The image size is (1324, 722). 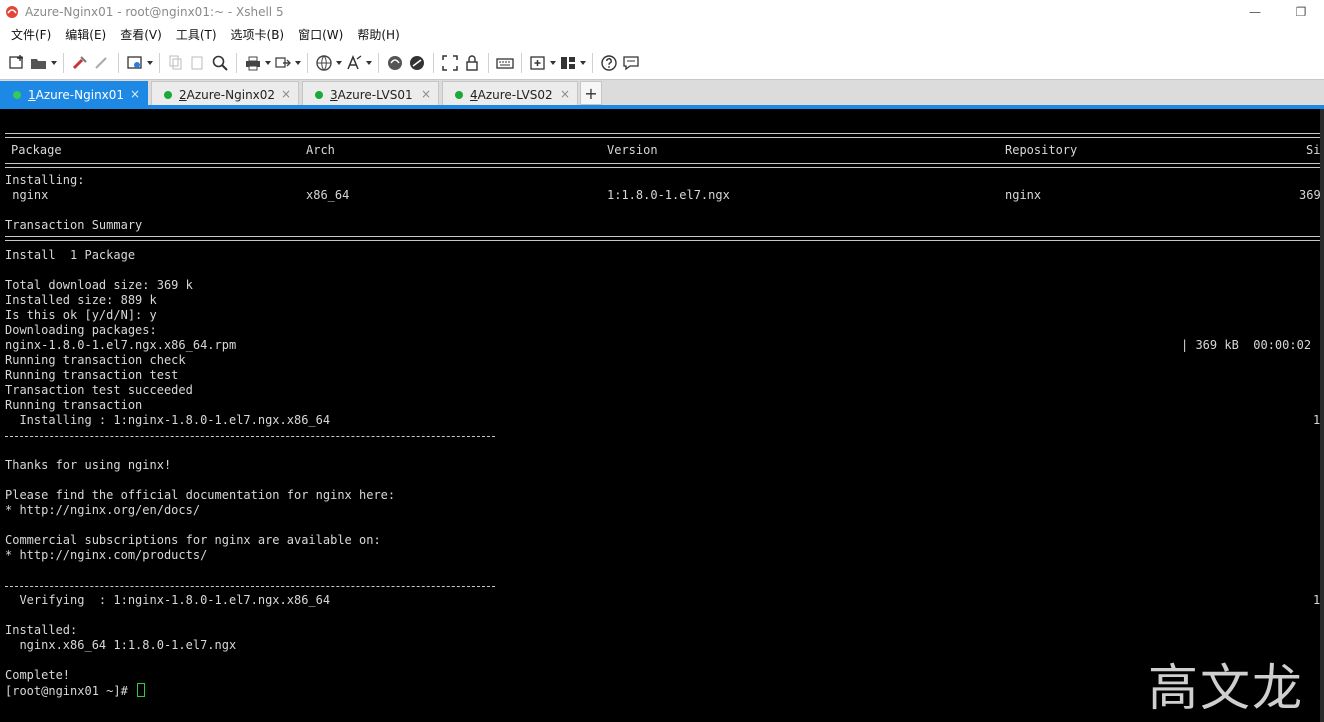 What do you see at coordinates (80, 94) in the screenshot?
I see `tab-label: Azure-Nginx01` at bounding box center [80, 94].